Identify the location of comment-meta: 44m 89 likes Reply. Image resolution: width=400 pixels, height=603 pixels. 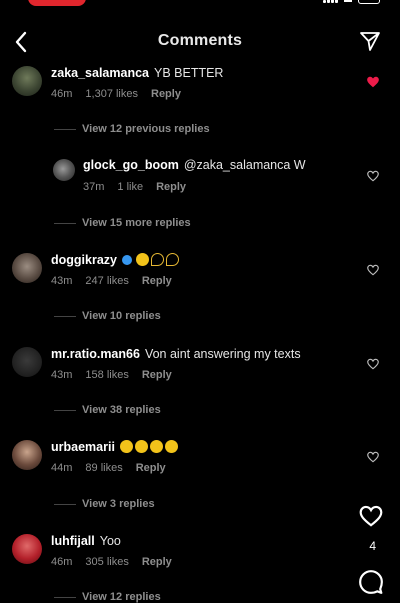
(115, 468).